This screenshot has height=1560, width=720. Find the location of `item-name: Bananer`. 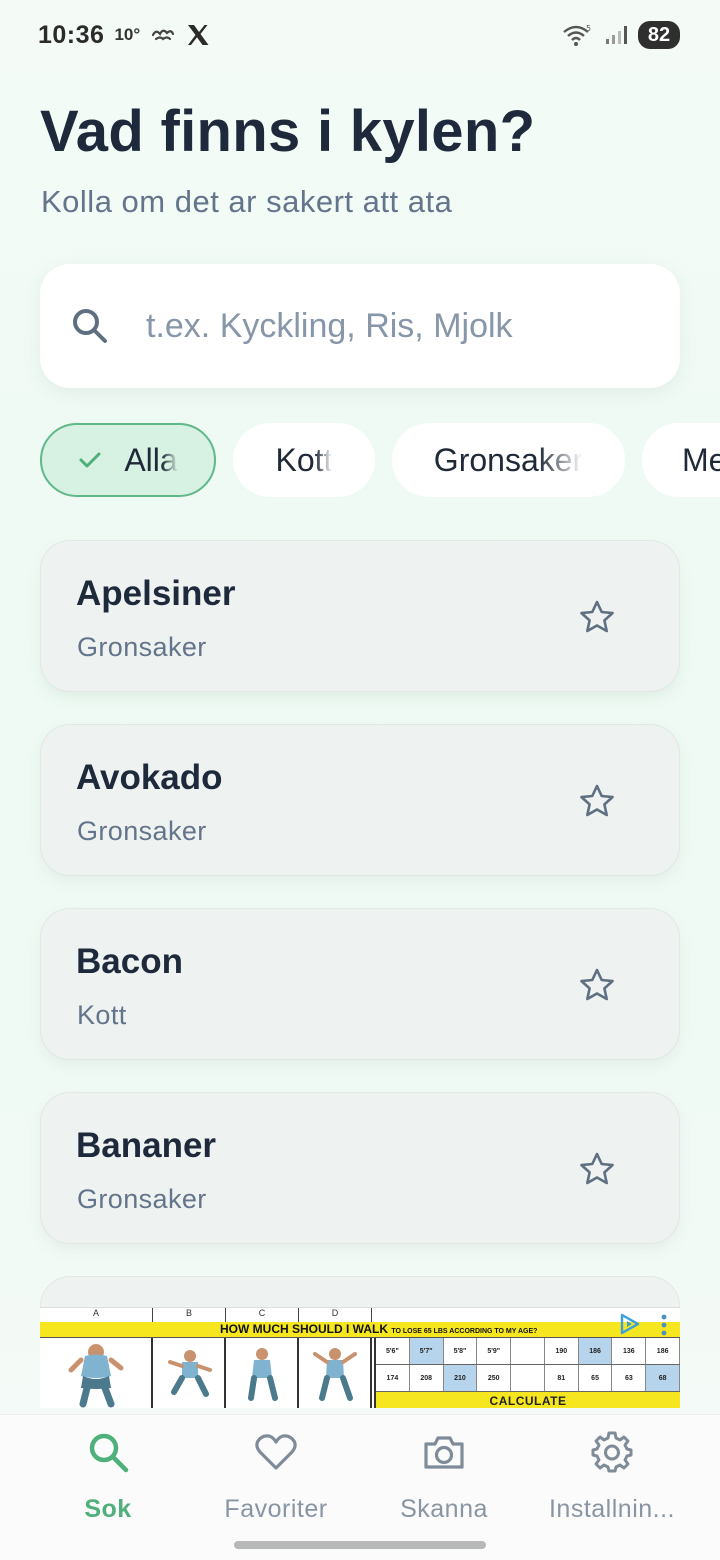

item-name: Bananer is located at coordinates (146, 1145).